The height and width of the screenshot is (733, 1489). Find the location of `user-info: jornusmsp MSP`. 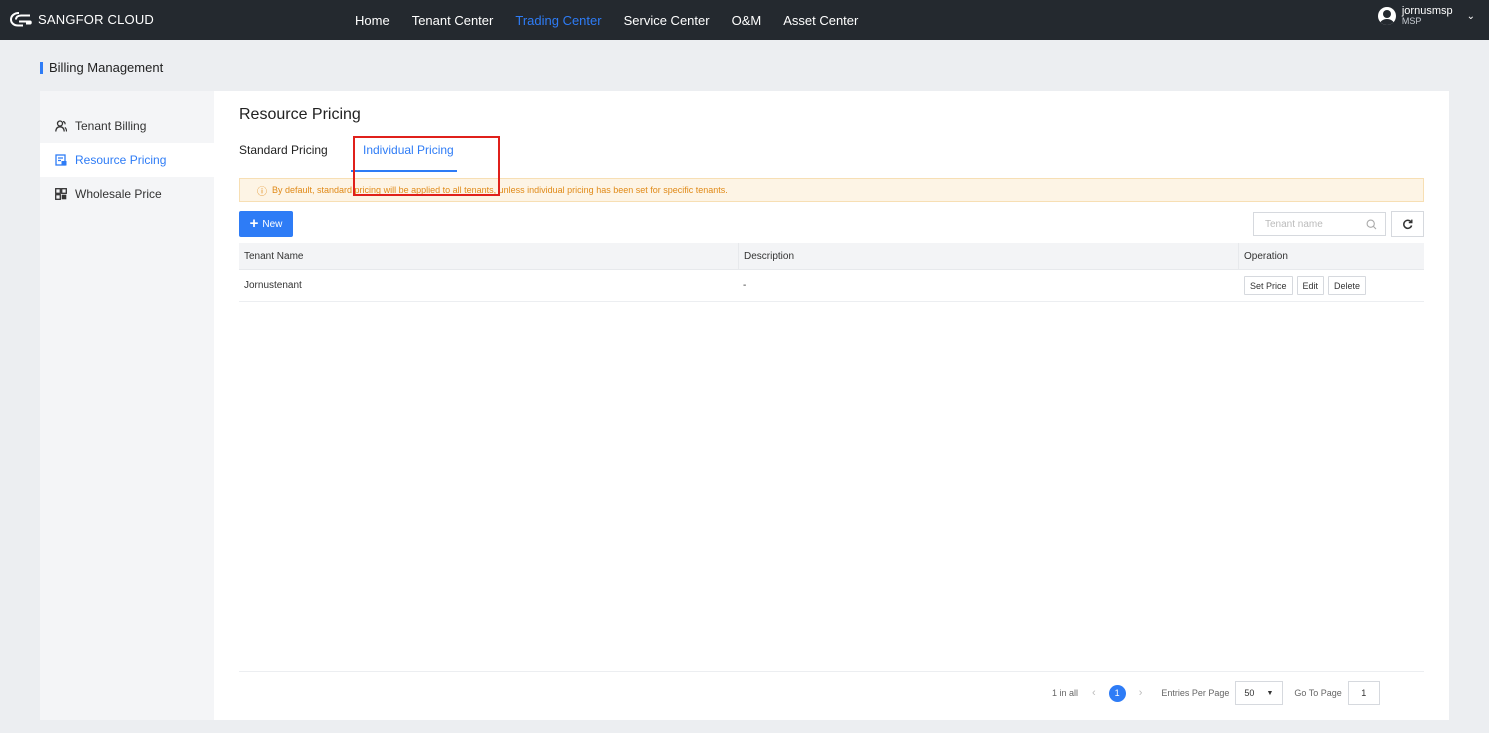

user-info: jornusmsp MSP is located at coordinates (1427, 16).